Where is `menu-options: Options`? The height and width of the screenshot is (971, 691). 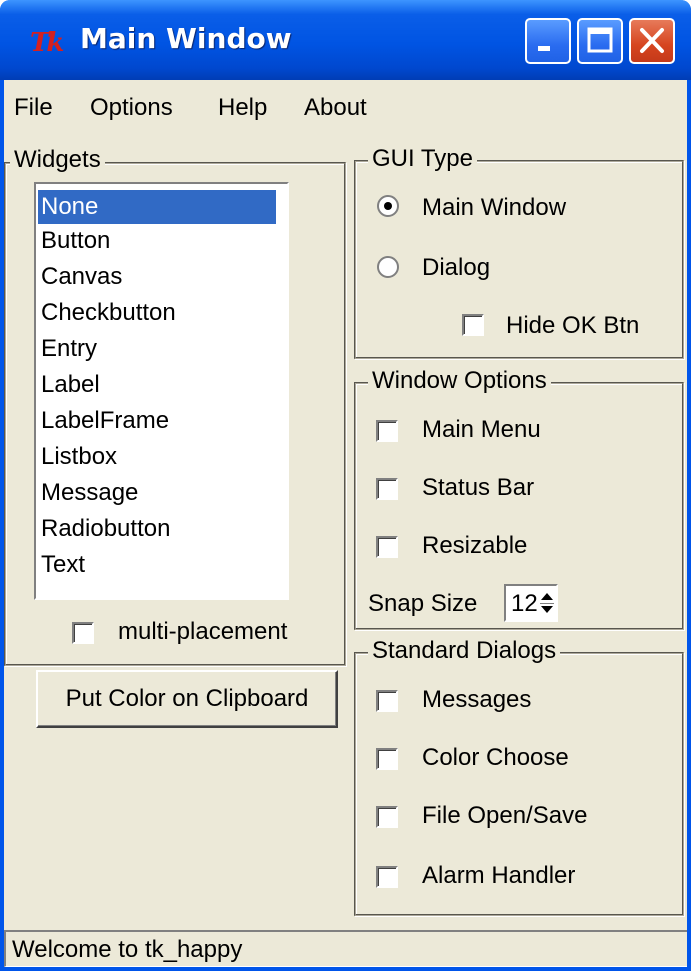 menu-options: Options is located at coordinates (131, 108).